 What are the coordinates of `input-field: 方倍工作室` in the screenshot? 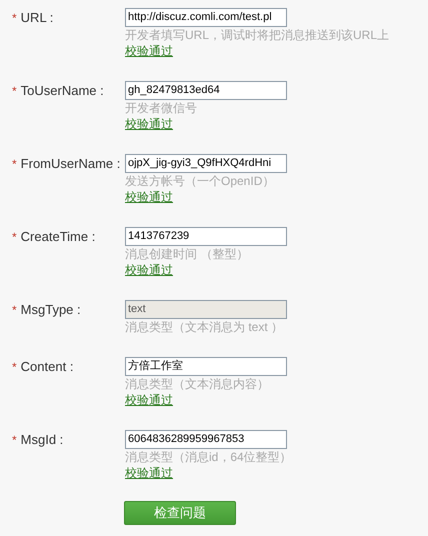 It's located at (206, 366).